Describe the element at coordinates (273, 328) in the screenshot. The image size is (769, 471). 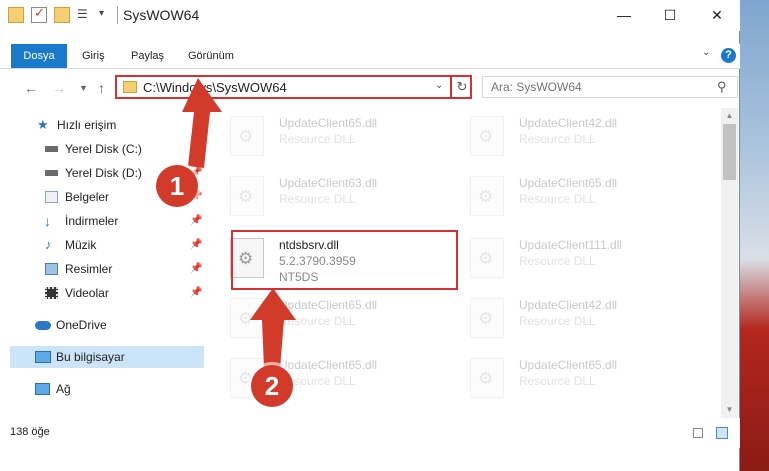
I see `arrow-to-target-file` at that location.